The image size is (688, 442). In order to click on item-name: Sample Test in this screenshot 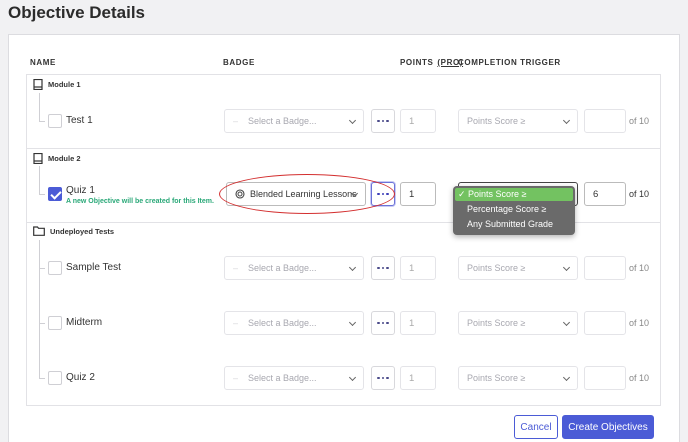, I will do `click(93, 267)`.